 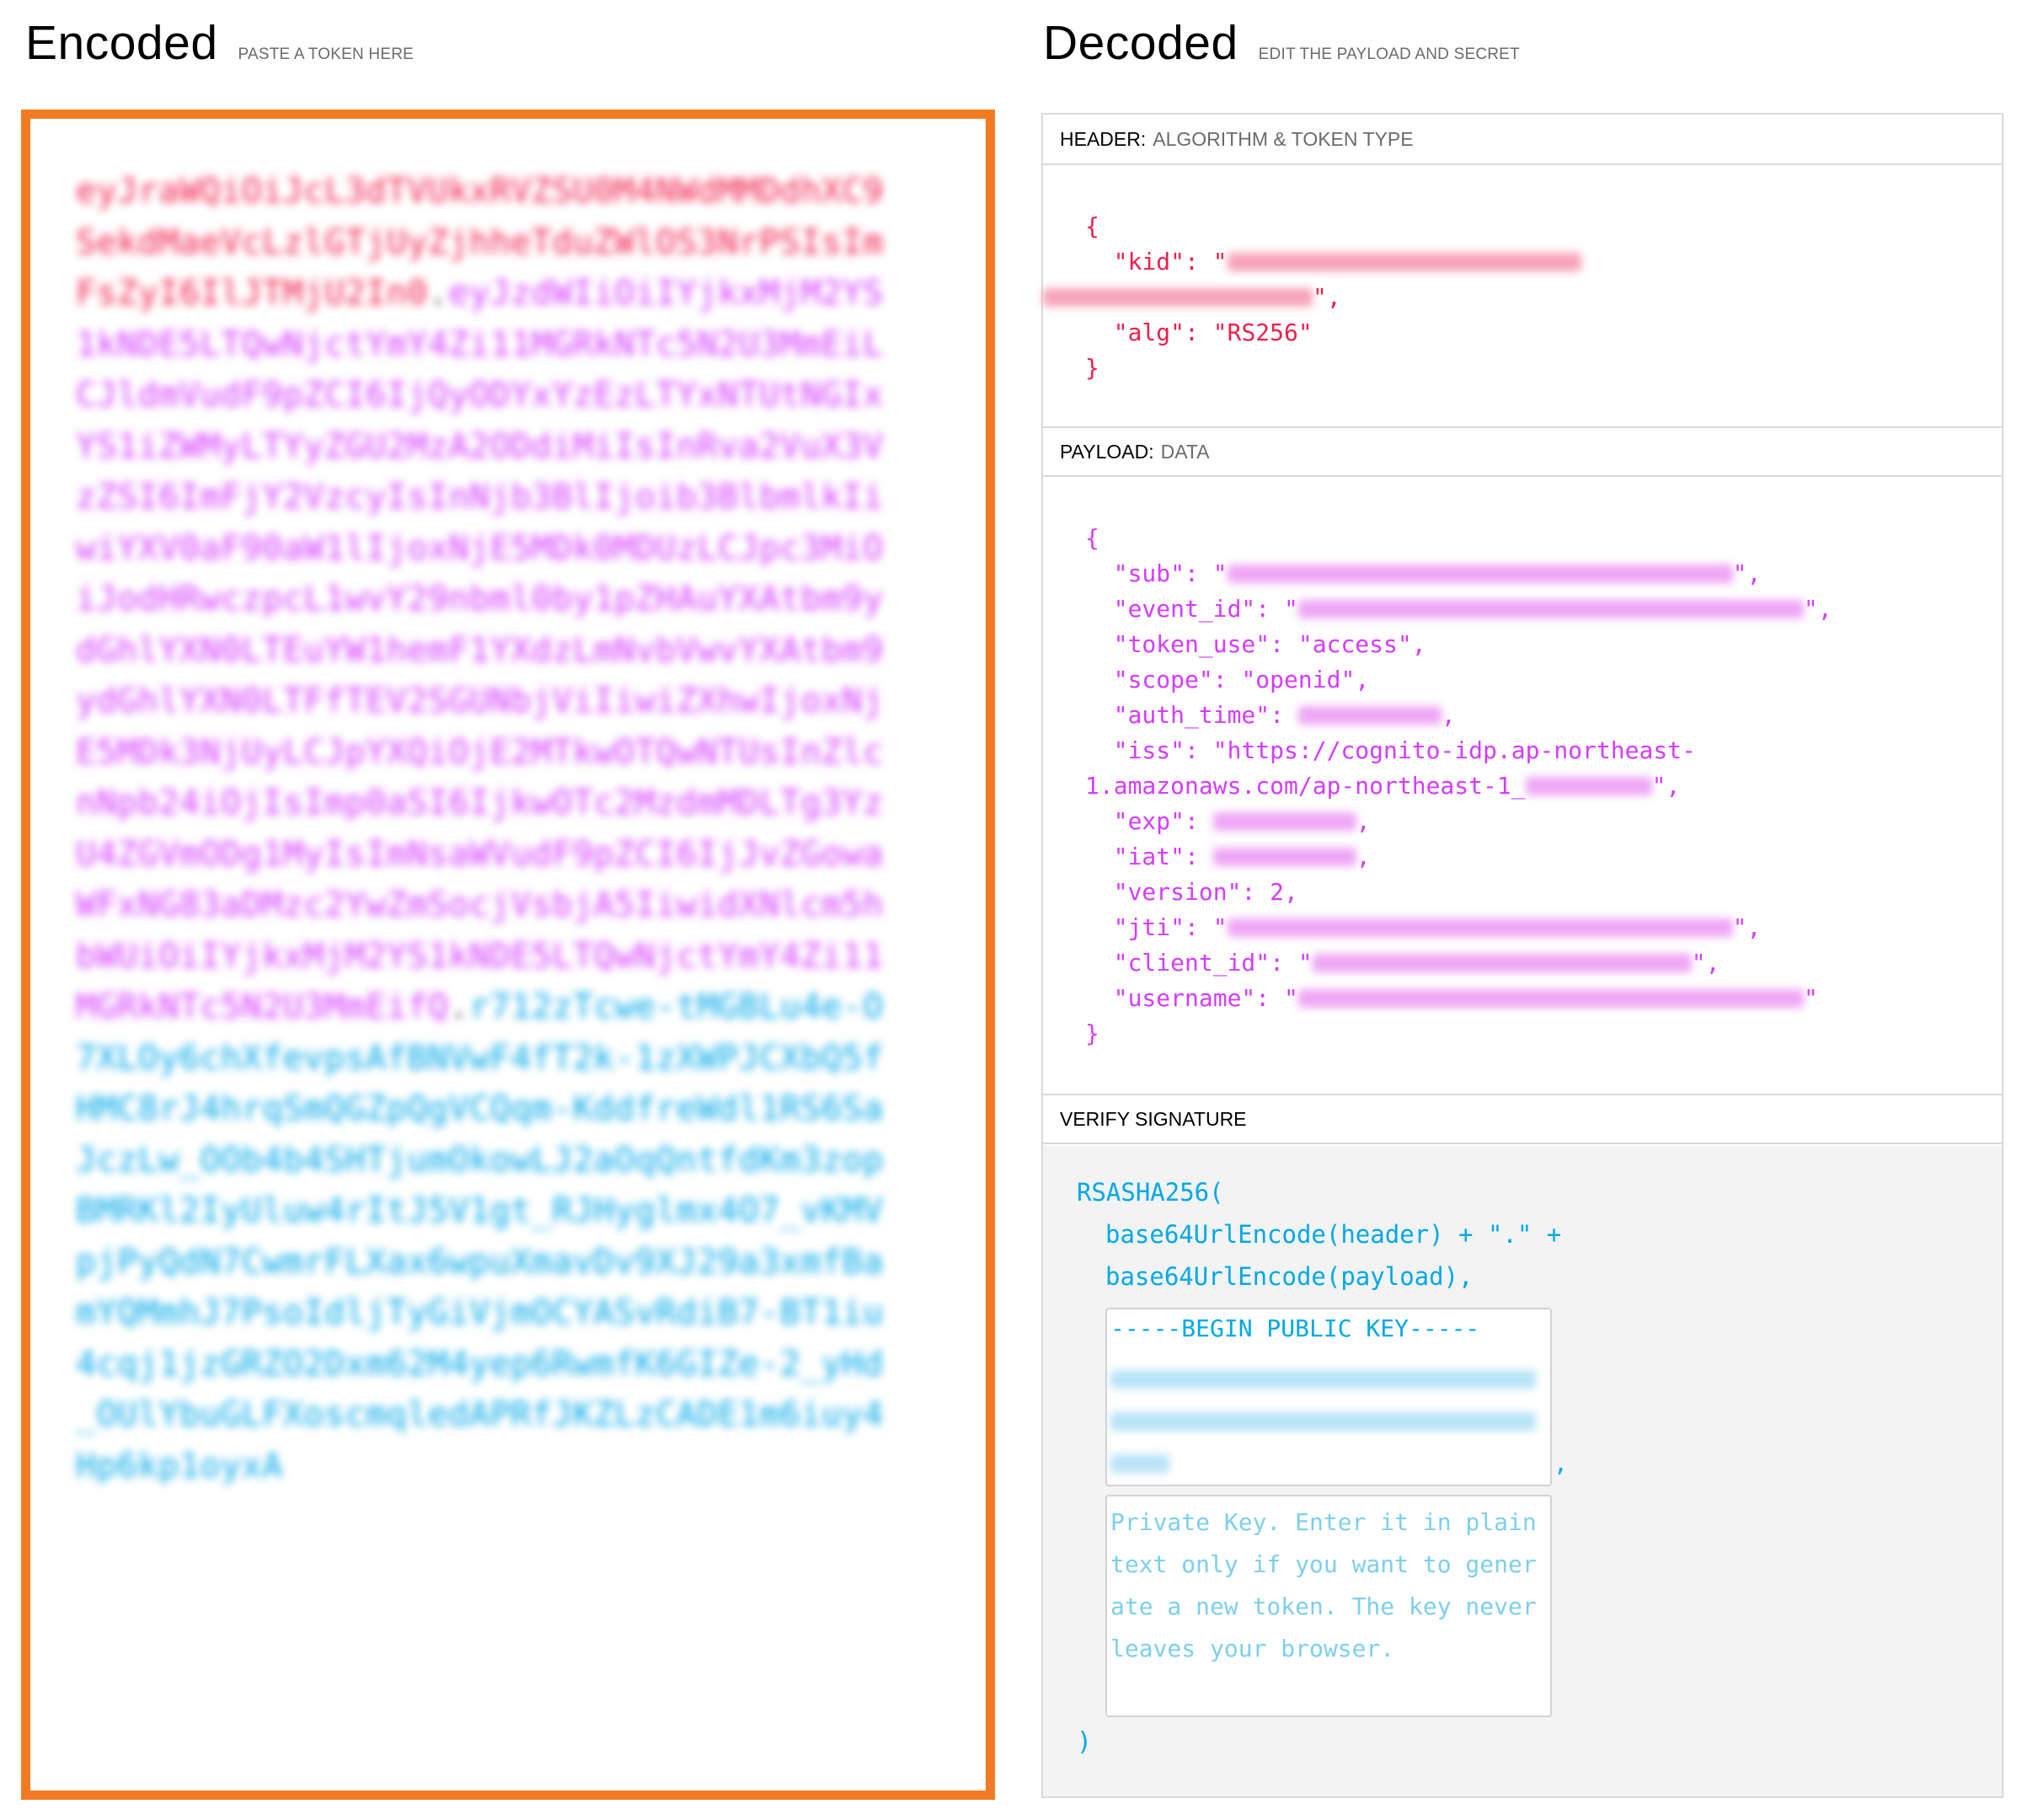 I want to click on header-section-desc: ALGORITHM & TOKEN TYPE, so click(x=1283, y=138).